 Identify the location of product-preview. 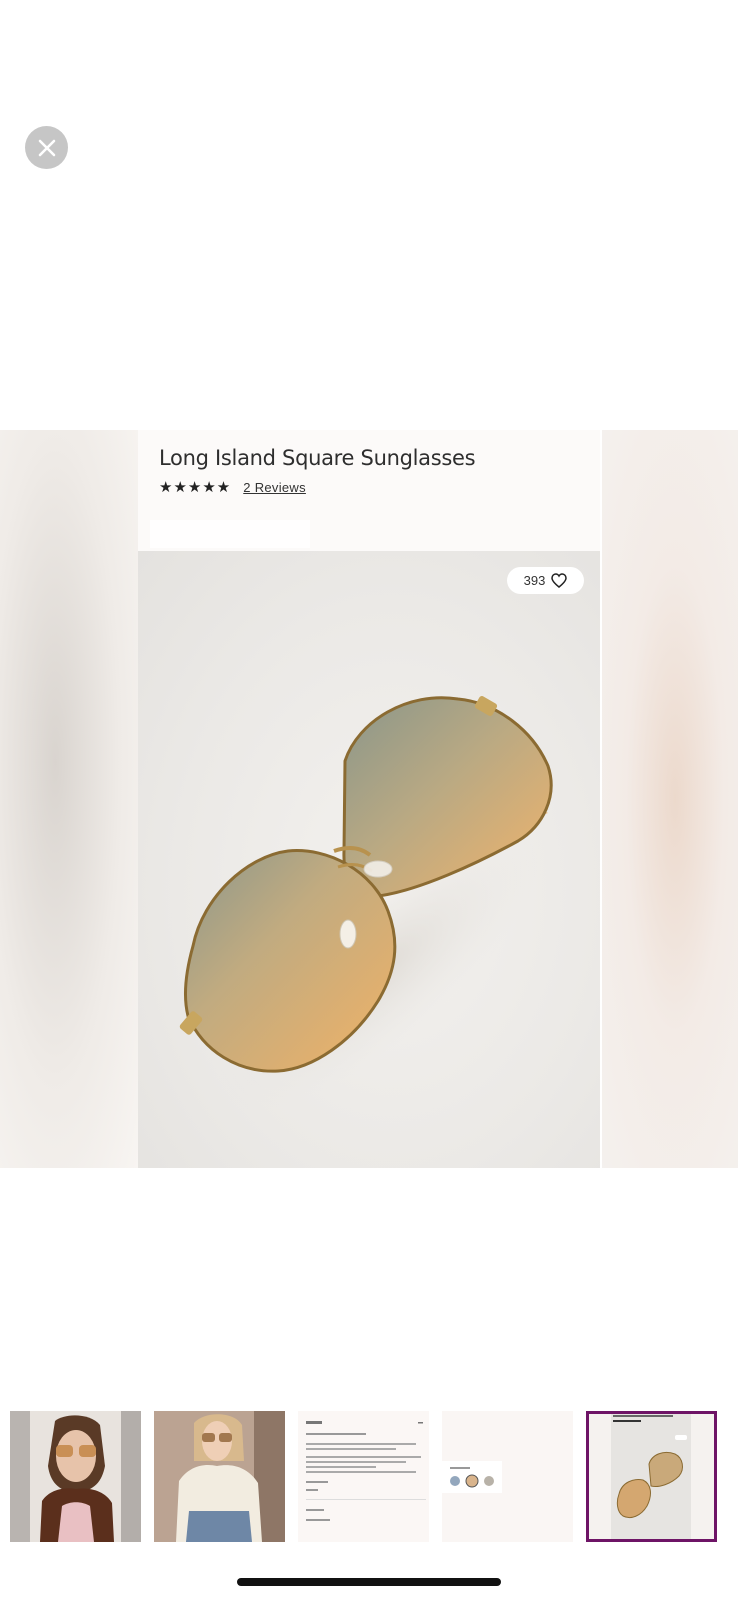
(651, 1476).